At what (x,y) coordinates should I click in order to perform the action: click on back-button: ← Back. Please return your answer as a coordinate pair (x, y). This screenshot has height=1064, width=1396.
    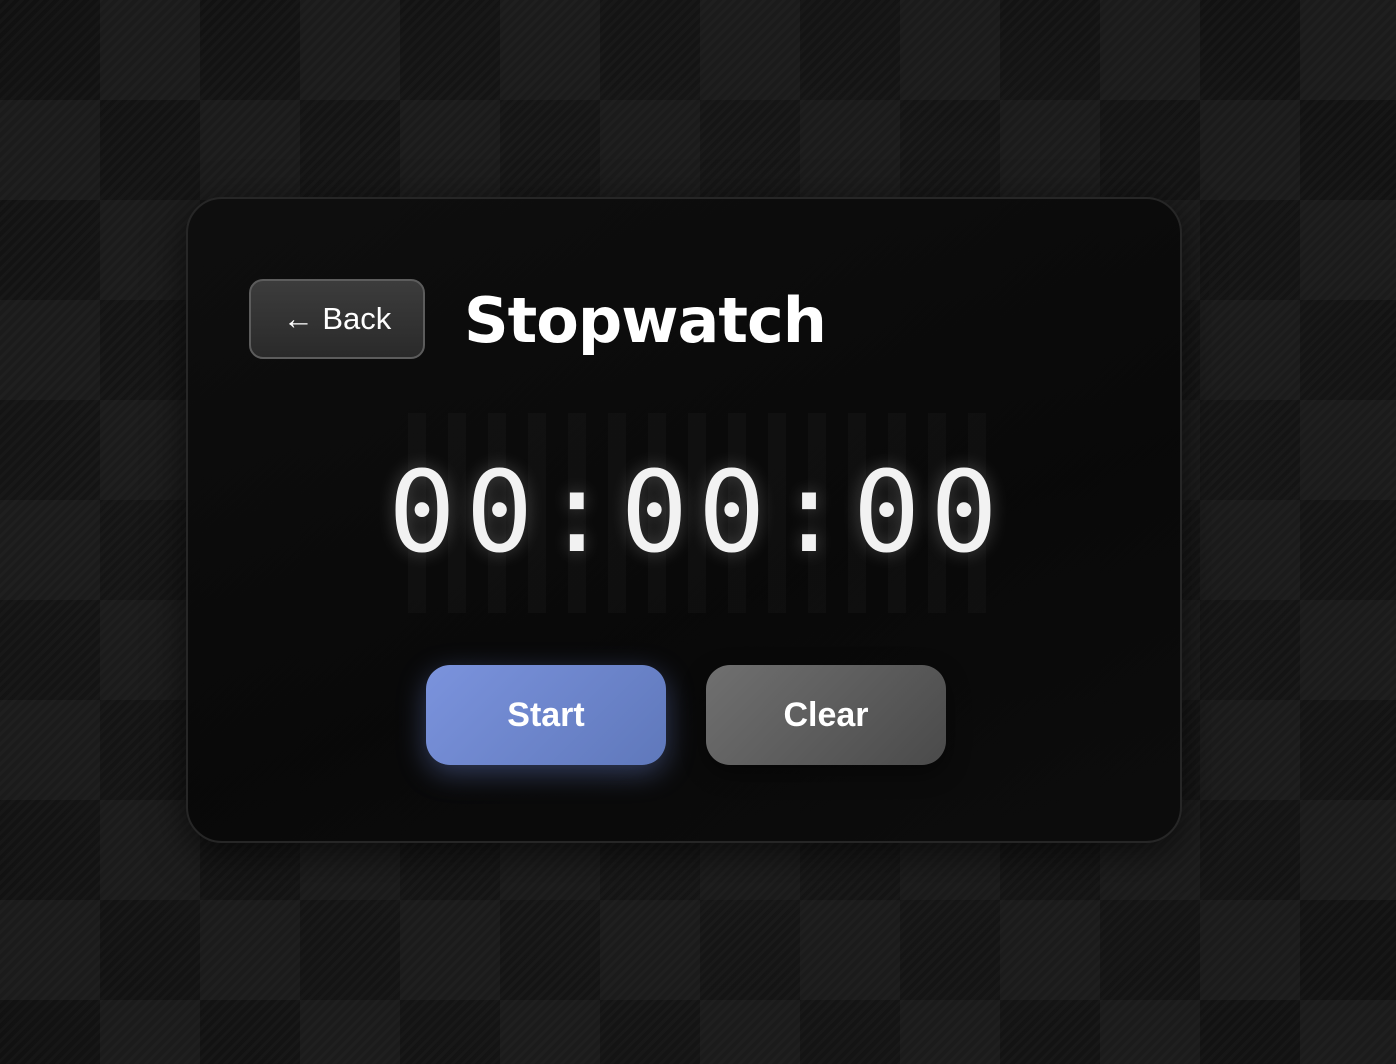
    Looking at the image, I should click on (337, 319).